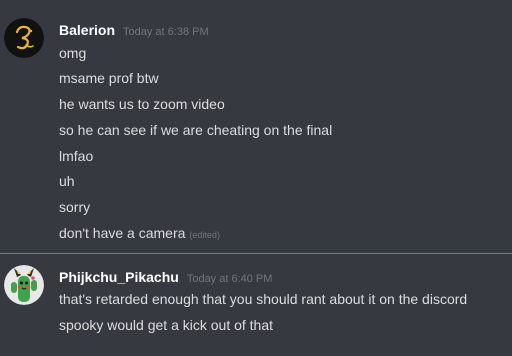 Image resolution: width=512 pixels, height=356 pixels. I want to click on pikachu-cactus-avatar-icon, so click(24, 285).